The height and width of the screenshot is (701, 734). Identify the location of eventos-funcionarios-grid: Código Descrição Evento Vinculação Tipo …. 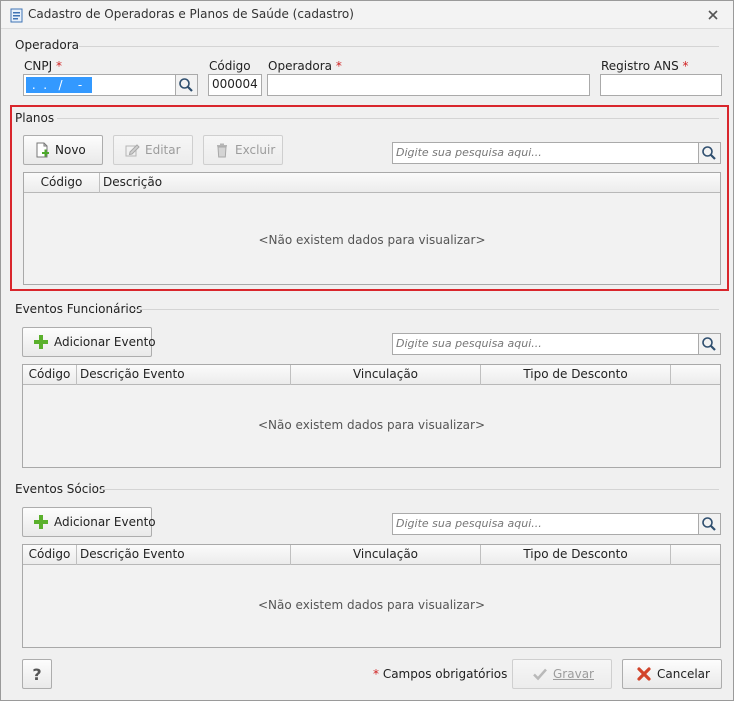
(371, 416).